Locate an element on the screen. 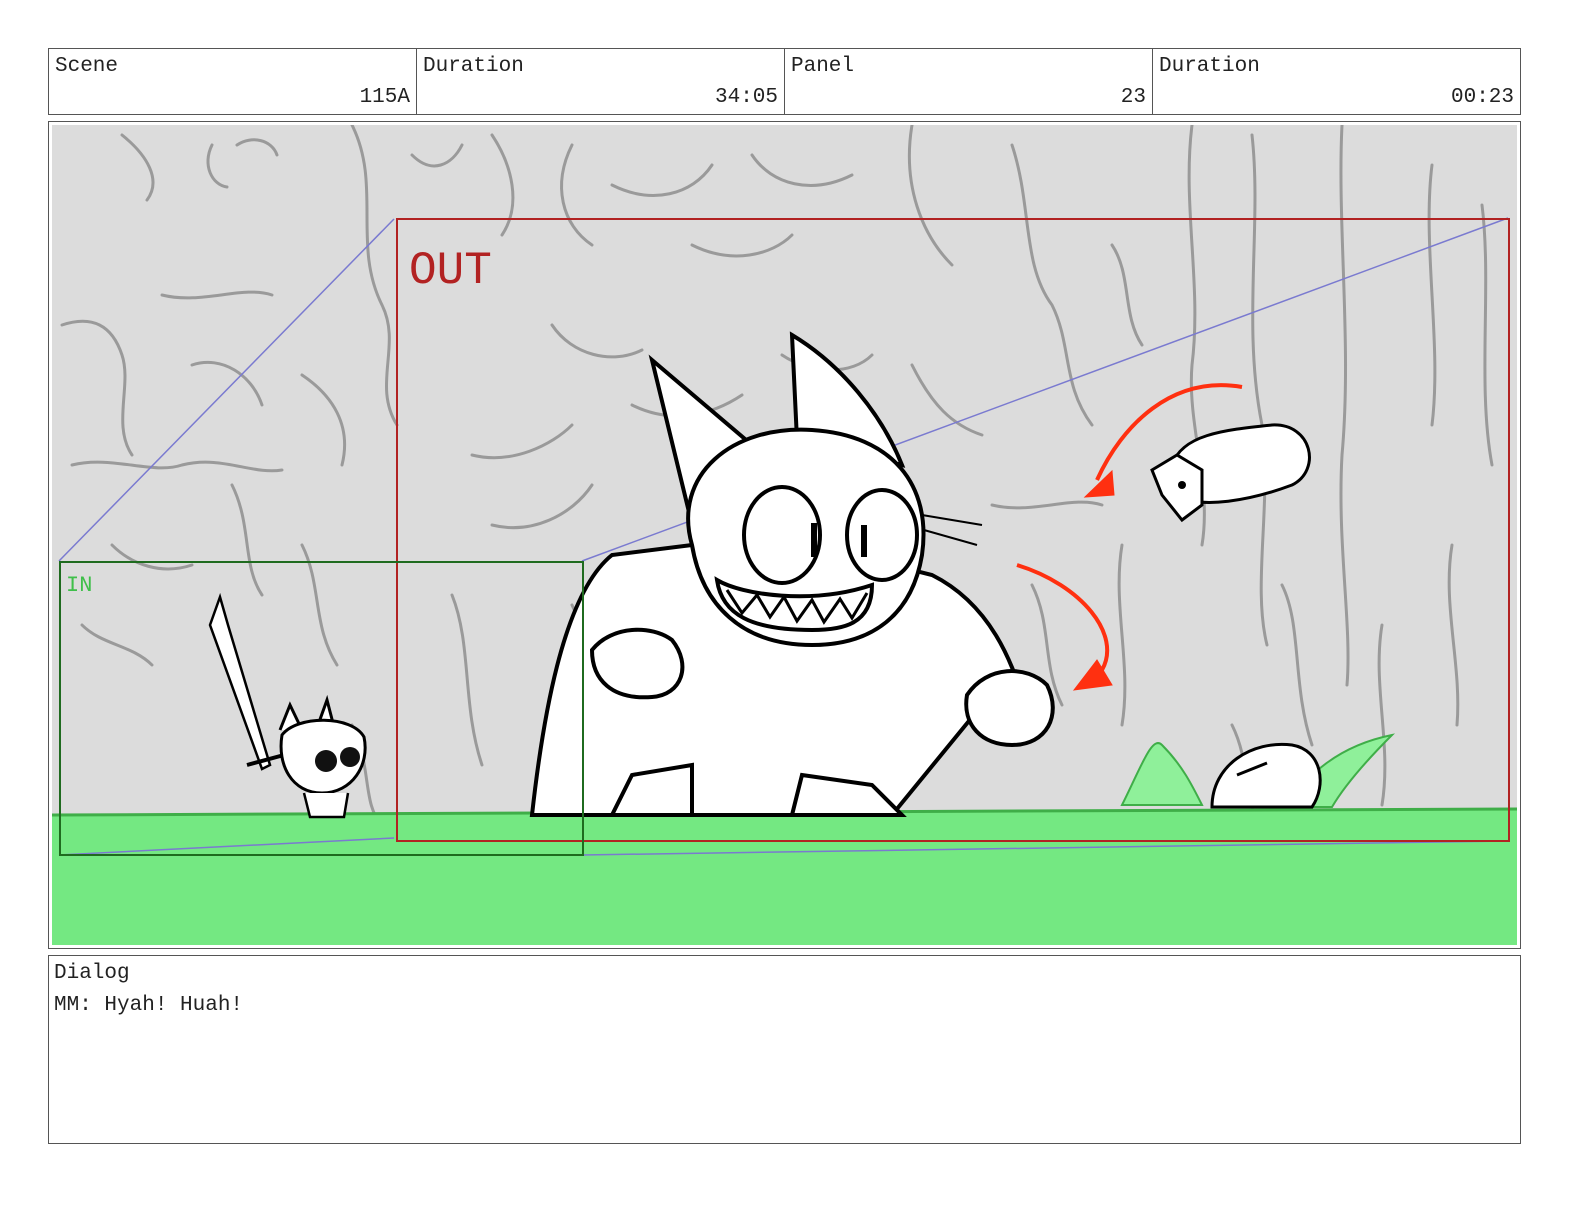  panel-duration-cell: Duration 00:23 is located at coordinates (1336, 81).